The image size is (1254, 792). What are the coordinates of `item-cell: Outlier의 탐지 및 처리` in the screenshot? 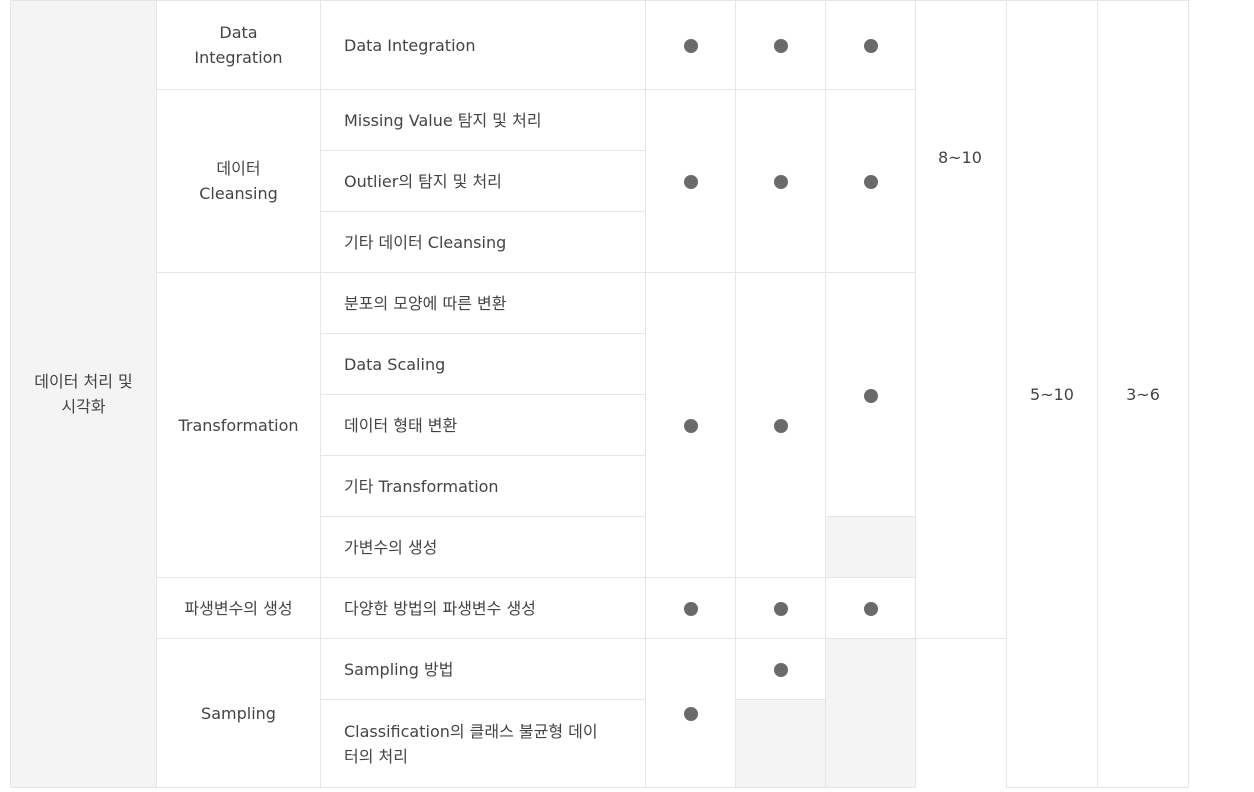 It's located at (483, 181).